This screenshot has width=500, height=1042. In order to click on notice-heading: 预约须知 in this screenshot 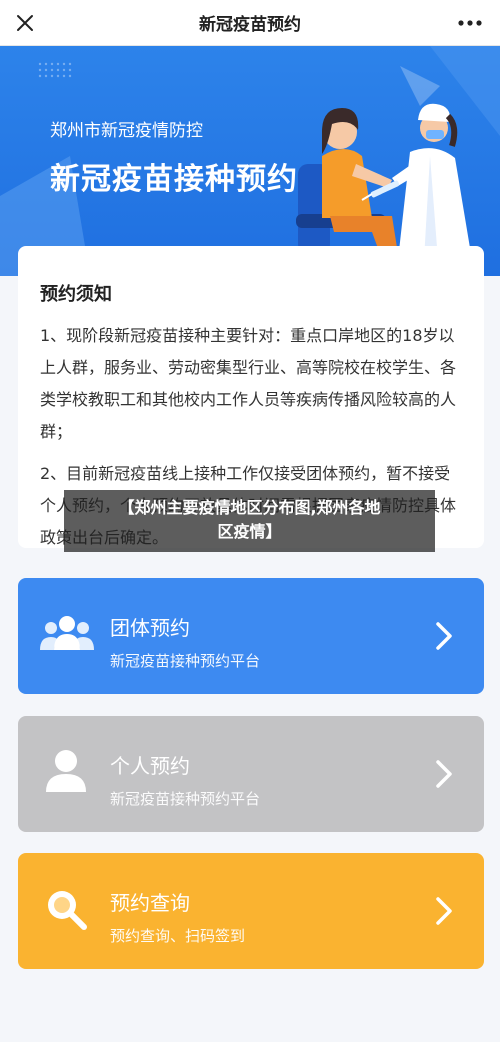, I will do `click(76, 293)`.